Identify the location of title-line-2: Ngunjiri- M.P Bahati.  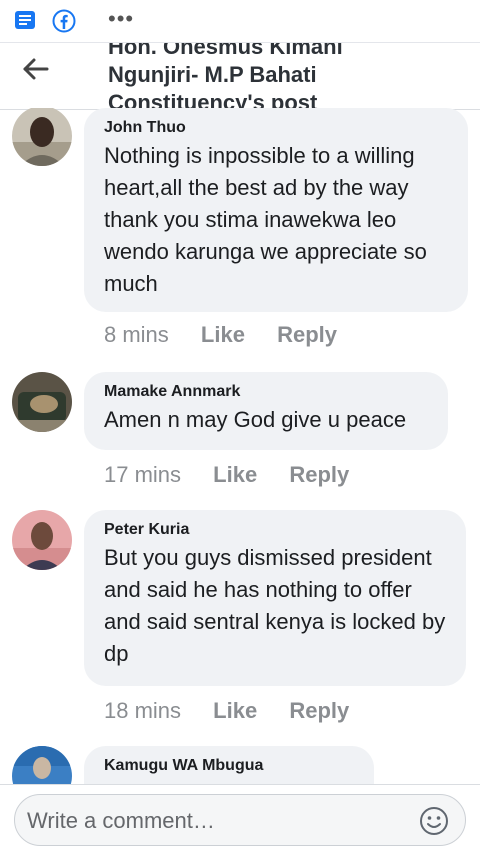
(212, 74).